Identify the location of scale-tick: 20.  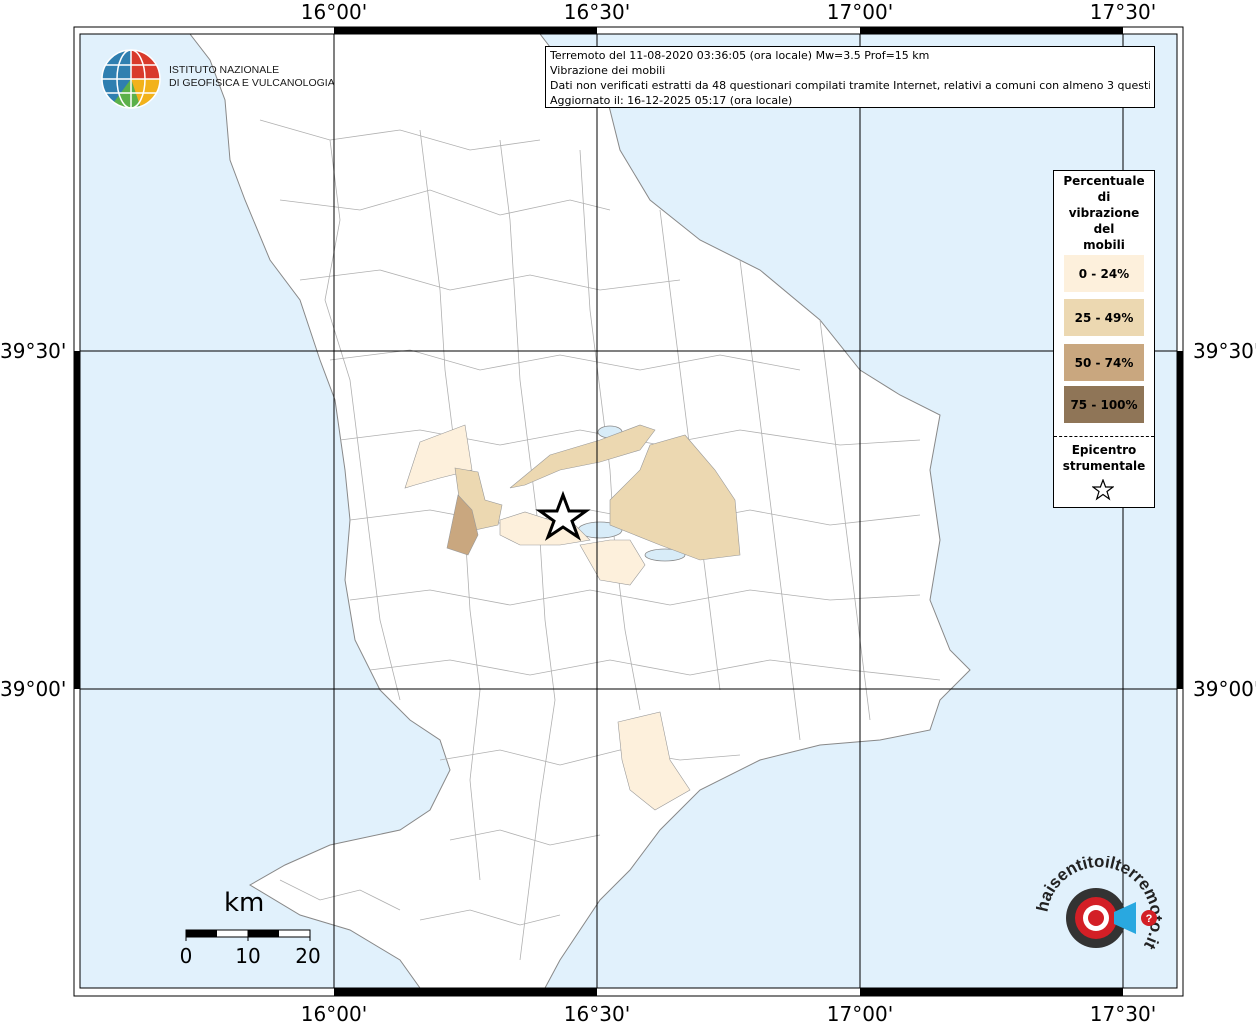
(308, 956).